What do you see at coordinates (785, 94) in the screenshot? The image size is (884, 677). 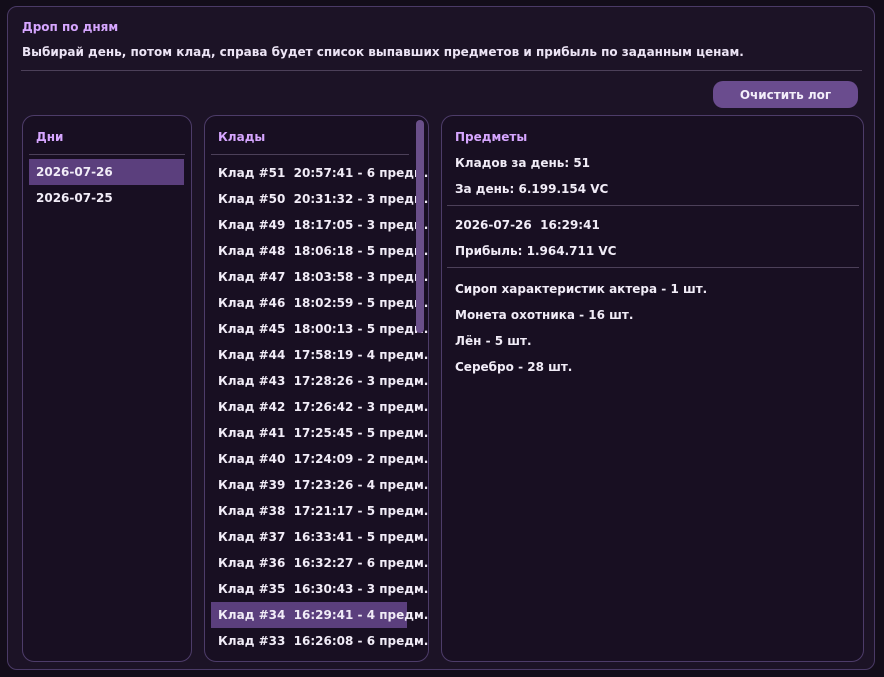 I see `clear-log-button: Очистить лог` at bounding box center [785, 94].